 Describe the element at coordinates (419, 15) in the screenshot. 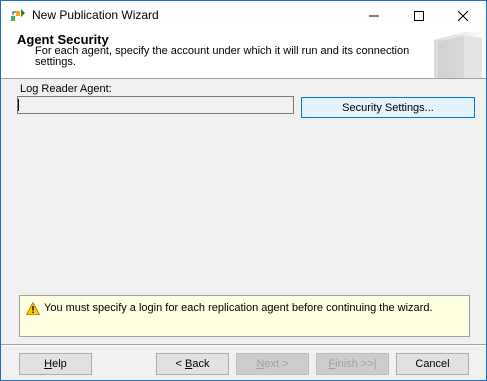

I see `maximize-button` at that location.